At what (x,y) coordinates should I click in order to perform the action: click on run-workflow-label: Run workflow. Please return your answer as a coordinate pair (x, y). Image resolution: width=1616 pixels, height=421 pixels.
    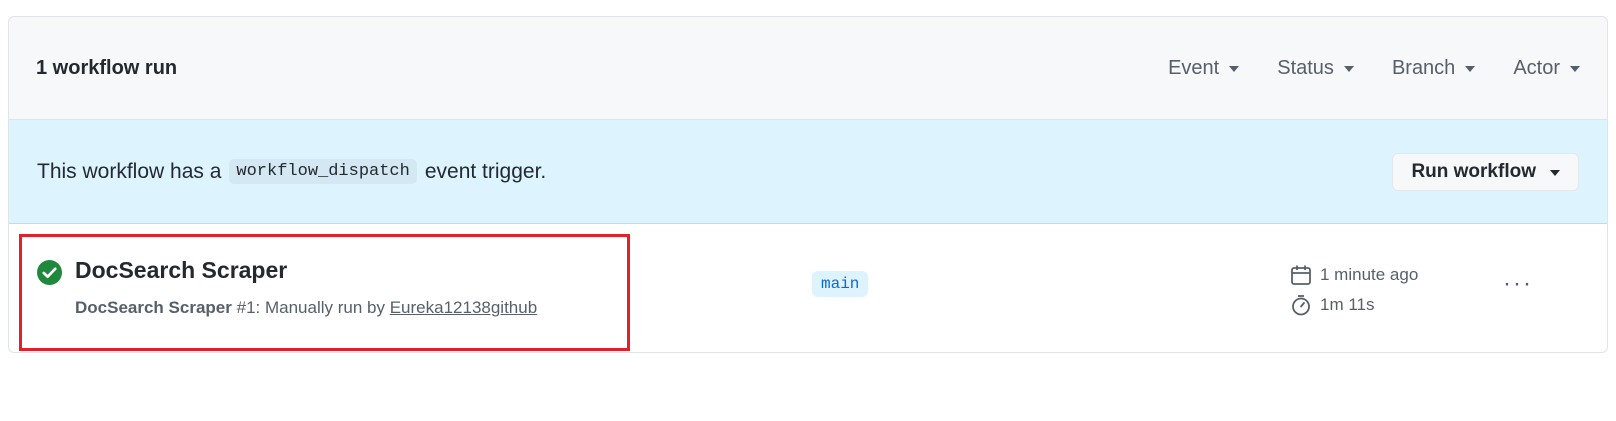
    Looking at the image, I should click on (1473, 171).